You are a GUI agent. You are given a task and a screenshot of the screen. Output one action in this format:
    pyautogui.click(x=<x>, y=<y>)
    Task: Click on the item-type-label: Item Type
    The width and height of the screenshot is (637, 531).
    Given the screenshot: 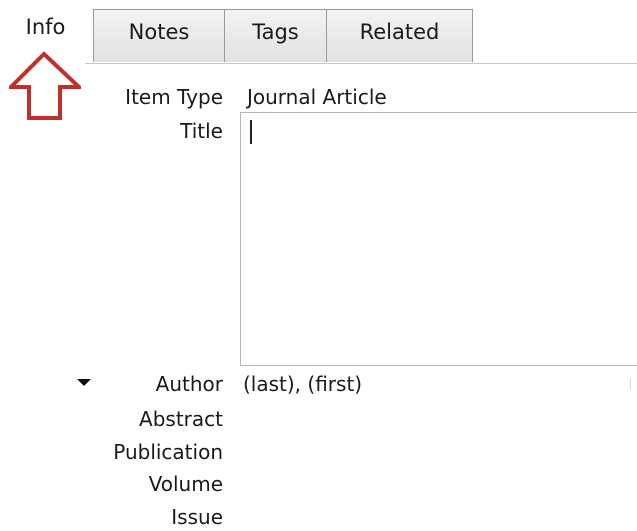 What is the action you would take?
    pyautogui.click(x=174, y=97)
    